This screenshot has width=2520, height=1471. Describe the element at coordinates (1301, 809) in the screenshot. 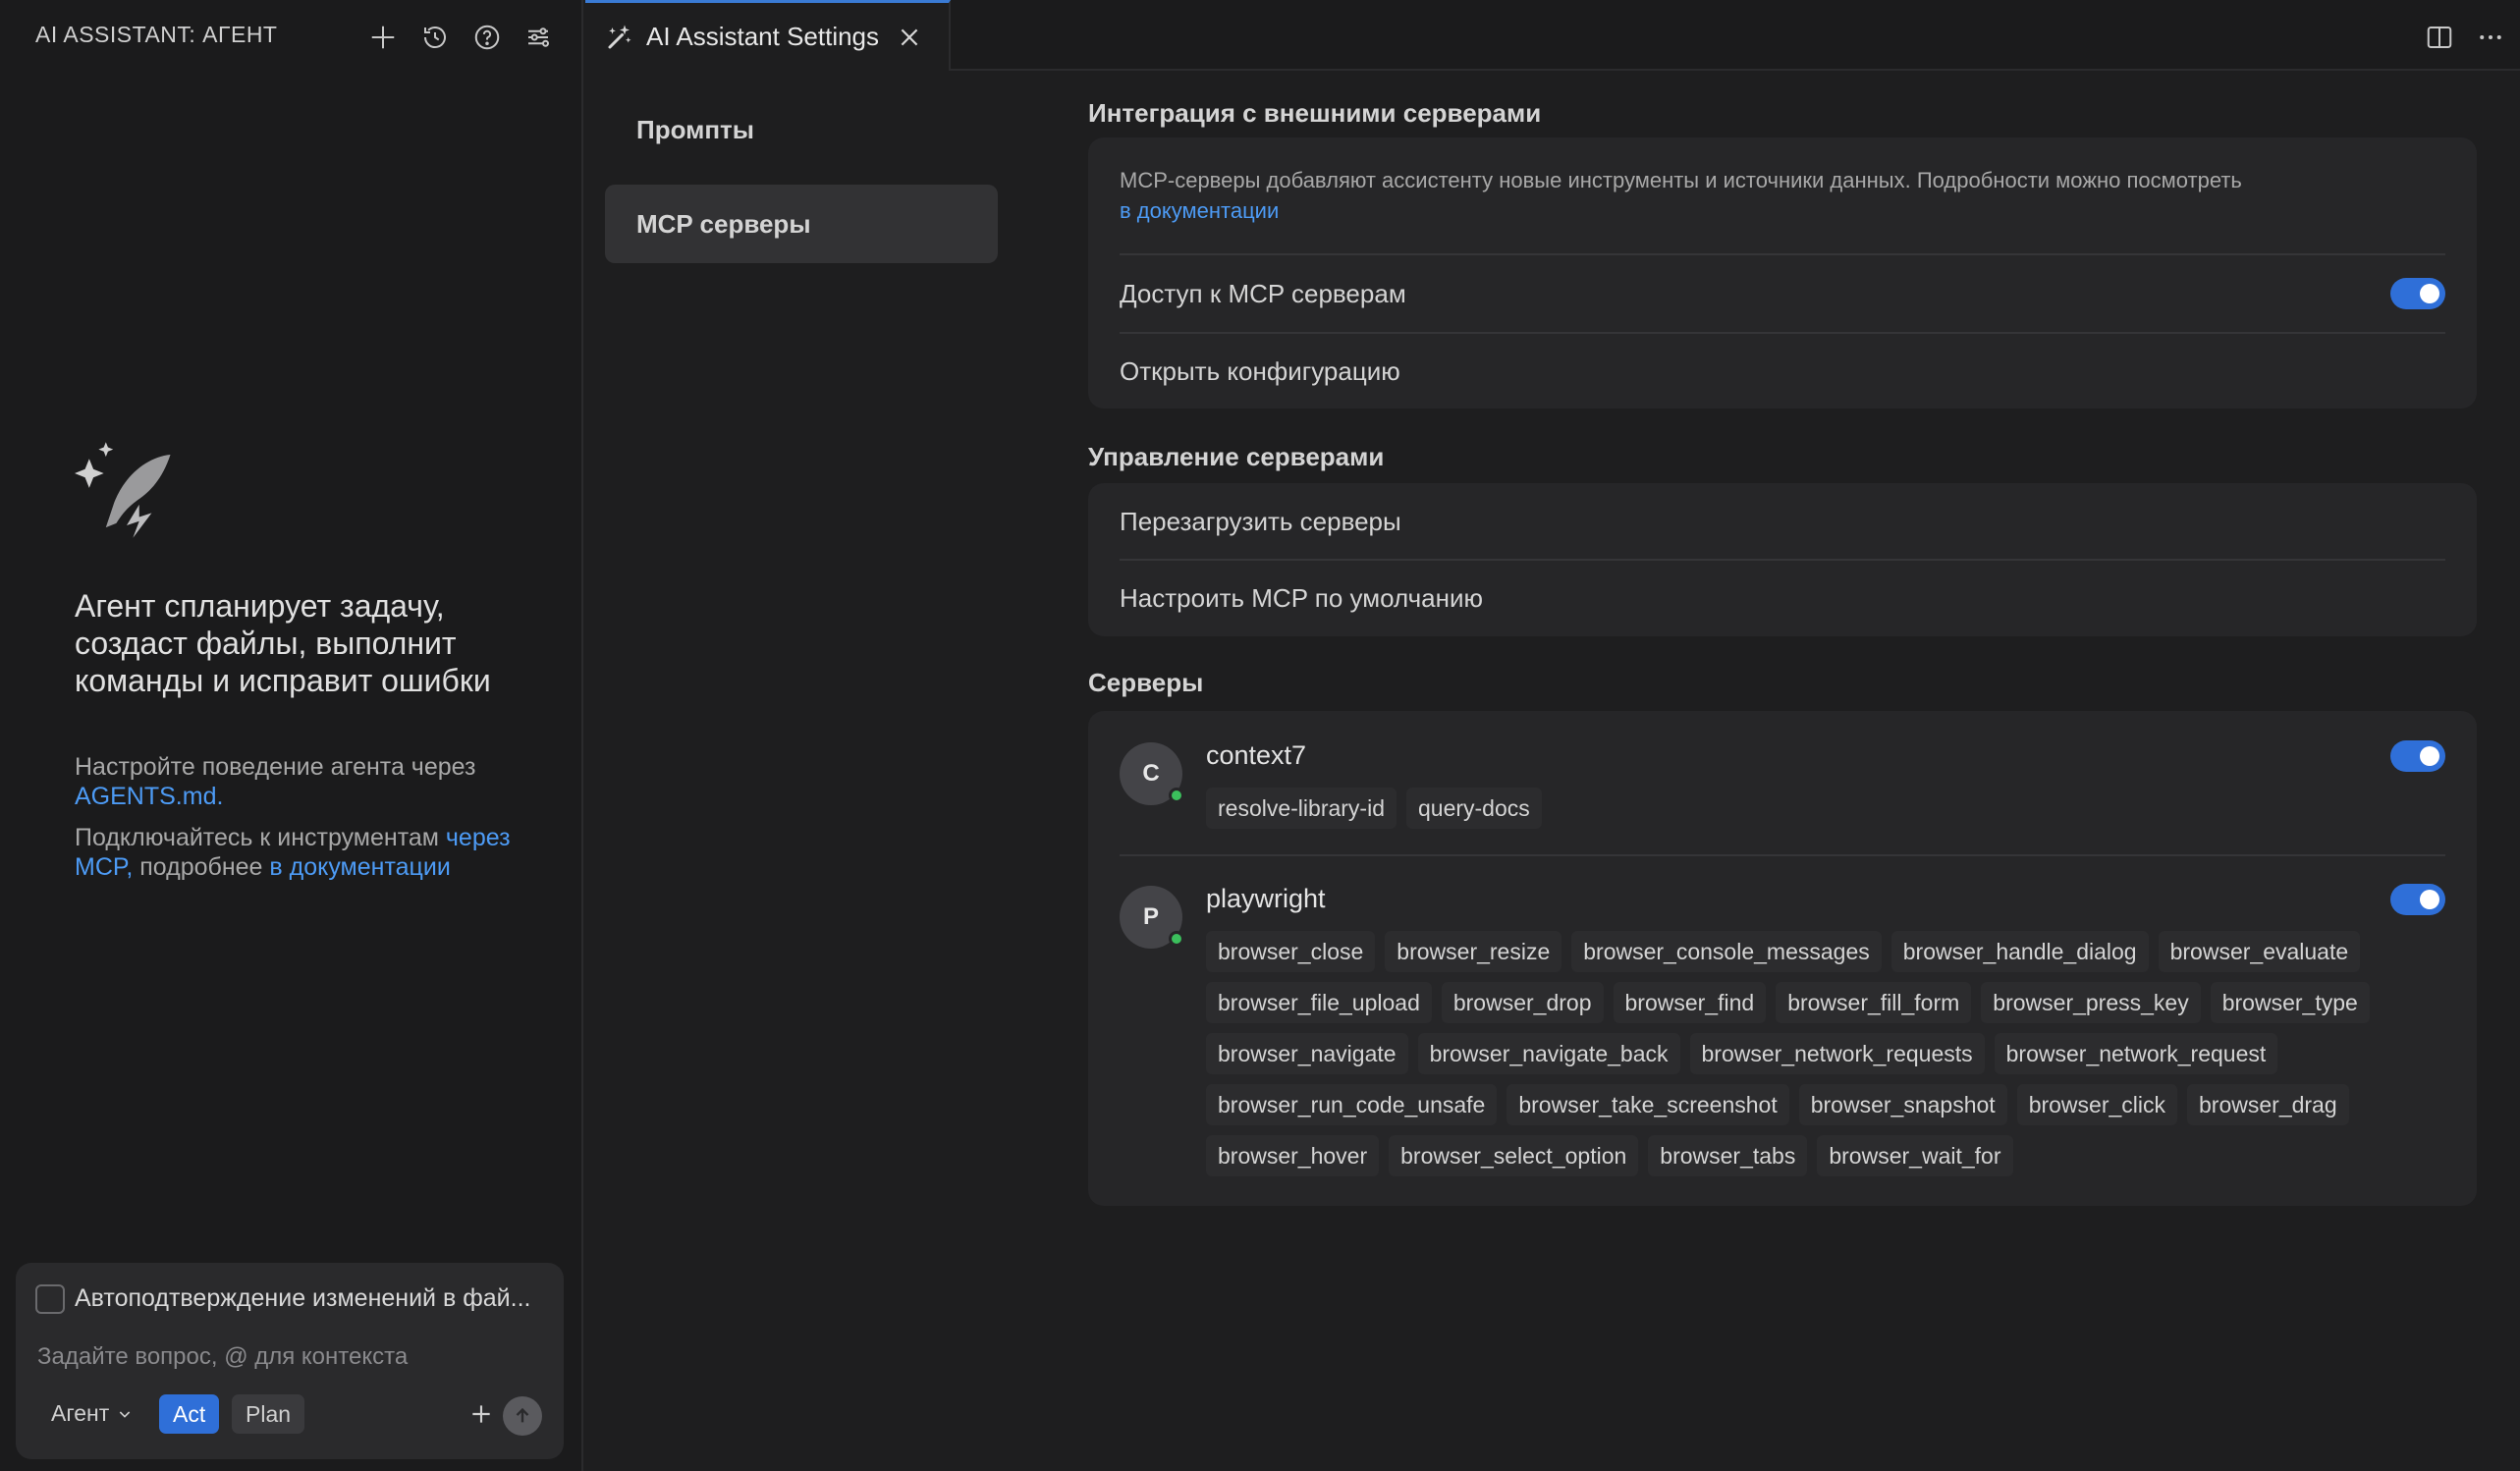

I see `tool-chip: resolve-library-id` at that location.